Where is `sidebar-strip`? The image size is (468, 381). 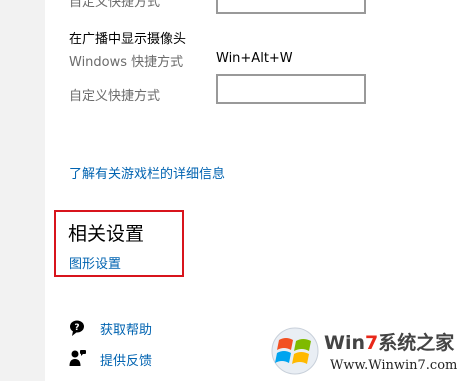
sidebar-strip is located at coordinates (22, 190).